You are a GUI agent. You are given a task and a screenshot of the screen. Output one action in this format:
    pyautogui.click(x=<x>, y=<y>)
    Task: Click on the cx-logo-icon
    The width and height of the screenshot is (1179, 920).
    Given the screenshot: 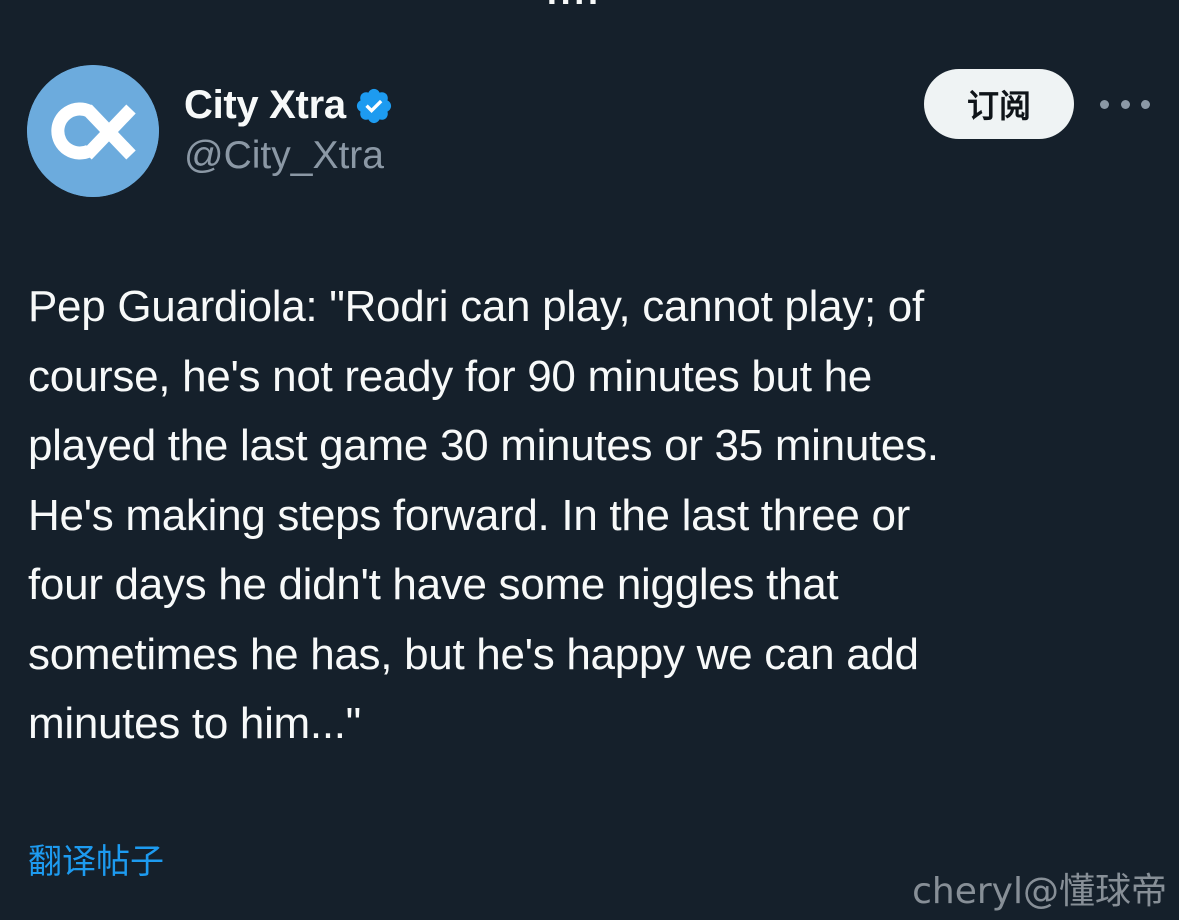 What is the action you would take?
    pyautogui.click(x=93, y=131)
    